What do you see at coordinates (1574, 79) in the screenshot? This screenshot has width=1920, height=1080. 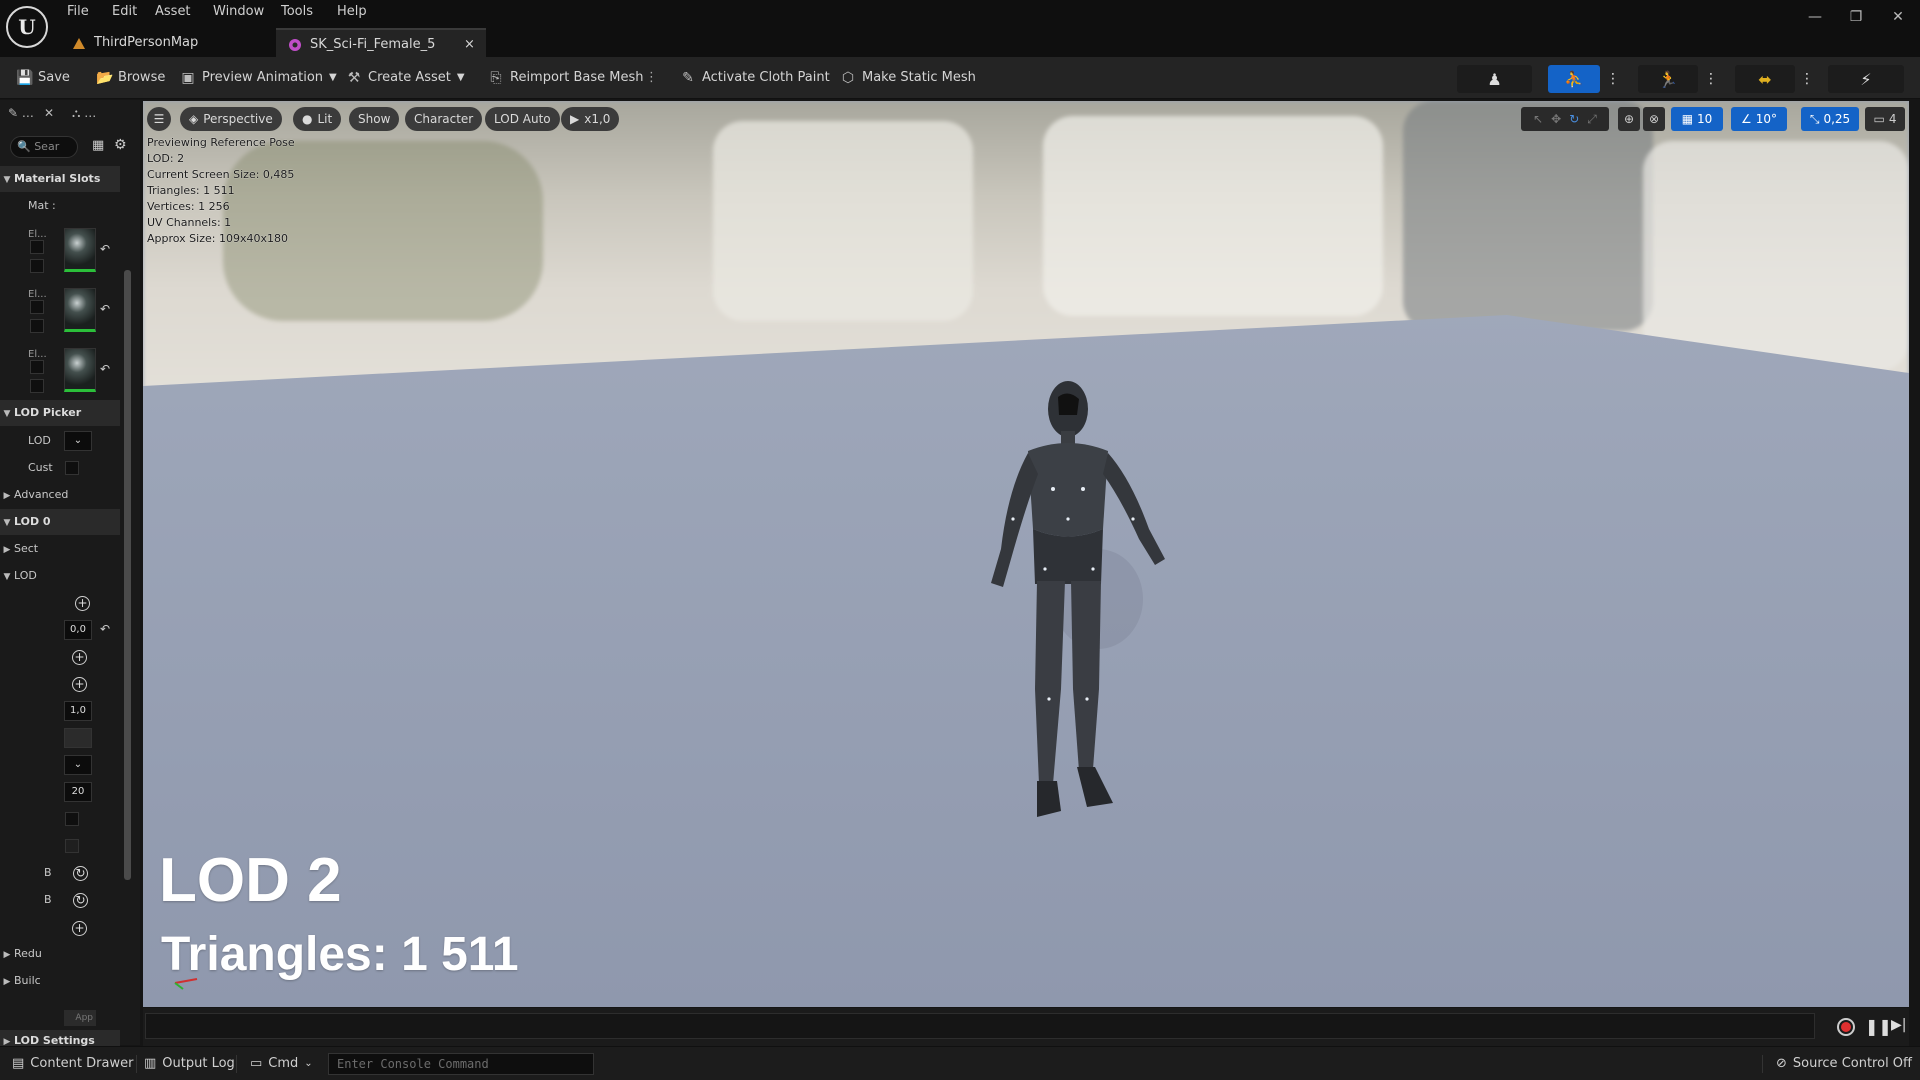 I see `mesh-mode-button: ⛹` at bounding box center [1574, 79].